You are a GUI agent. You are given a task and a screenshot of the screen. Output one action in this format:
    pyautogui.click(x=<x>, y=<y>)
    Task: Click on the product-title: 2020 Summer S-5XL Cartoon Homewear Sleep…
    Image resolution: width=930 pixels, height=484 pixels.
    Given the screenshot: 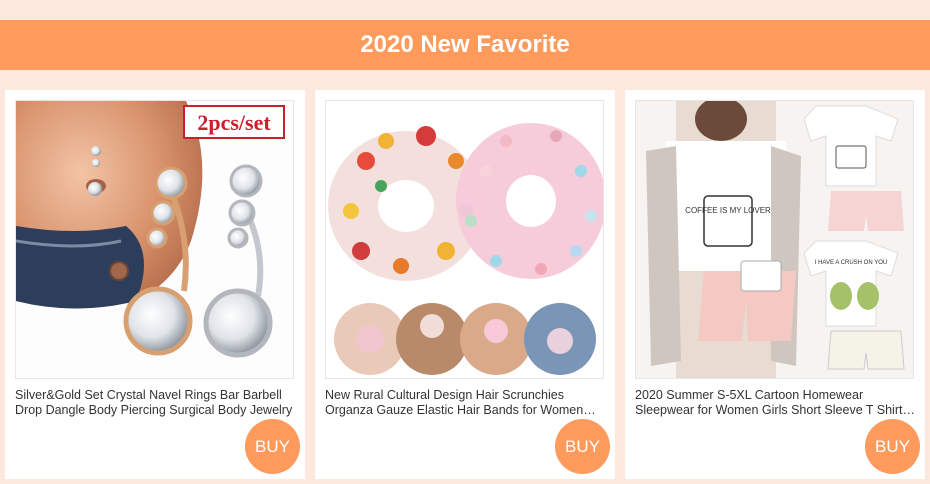 What is the action you would take?
    pyautogui.click(x=775, y=403)
    